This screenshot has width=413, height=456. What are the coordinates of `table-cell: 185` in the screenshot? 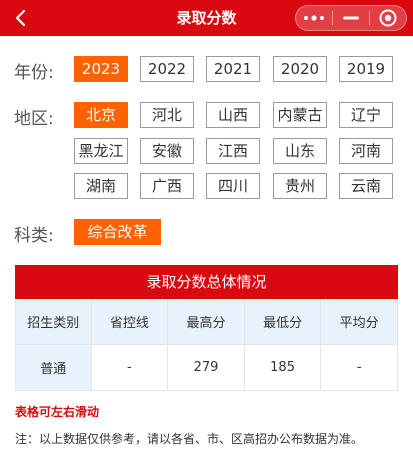 It's located at (283, 368).